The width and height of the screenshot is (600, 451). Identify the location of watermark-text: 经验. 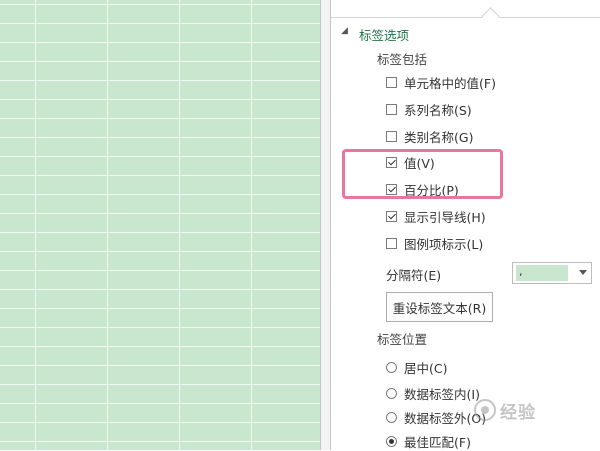
(518, 412).